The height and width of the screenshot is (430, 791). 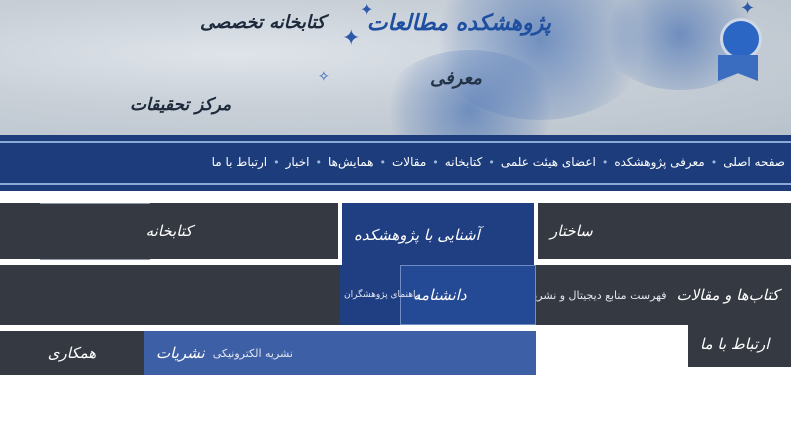 What do you see at coordinates (468, 295) in the screenshot?
I see `menu-item-encyclopedia: دانشنامه` at bounding box center [468, 295].